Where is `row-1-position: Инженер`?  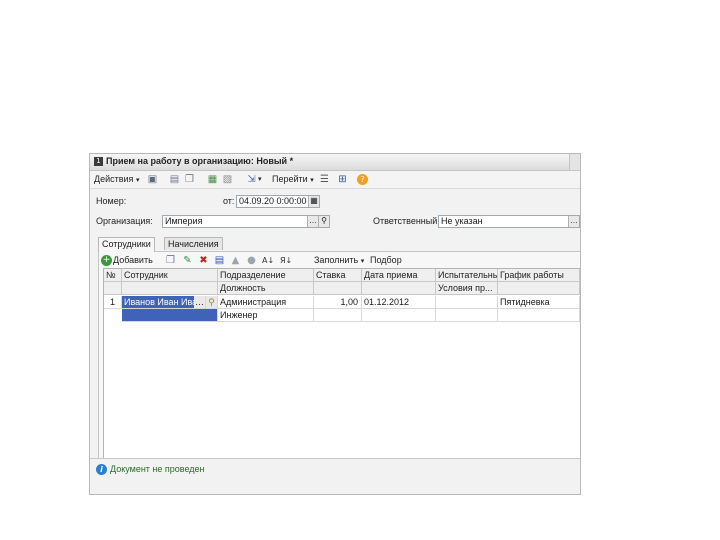 row-1-position: Инженер is located at coordinates (266, 315).